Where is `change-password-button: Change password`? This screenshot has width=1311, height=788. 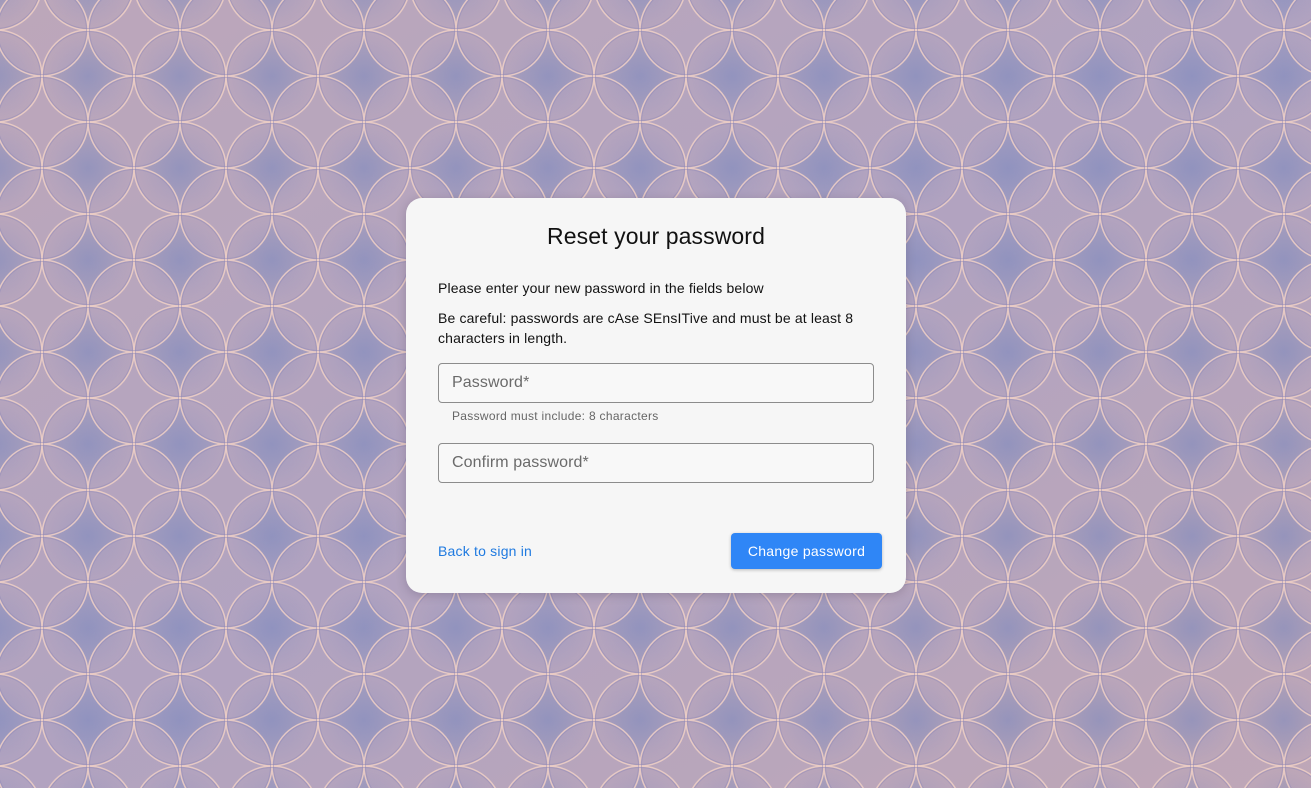
change-password-button: Change password is located at coordinates (806, 551).